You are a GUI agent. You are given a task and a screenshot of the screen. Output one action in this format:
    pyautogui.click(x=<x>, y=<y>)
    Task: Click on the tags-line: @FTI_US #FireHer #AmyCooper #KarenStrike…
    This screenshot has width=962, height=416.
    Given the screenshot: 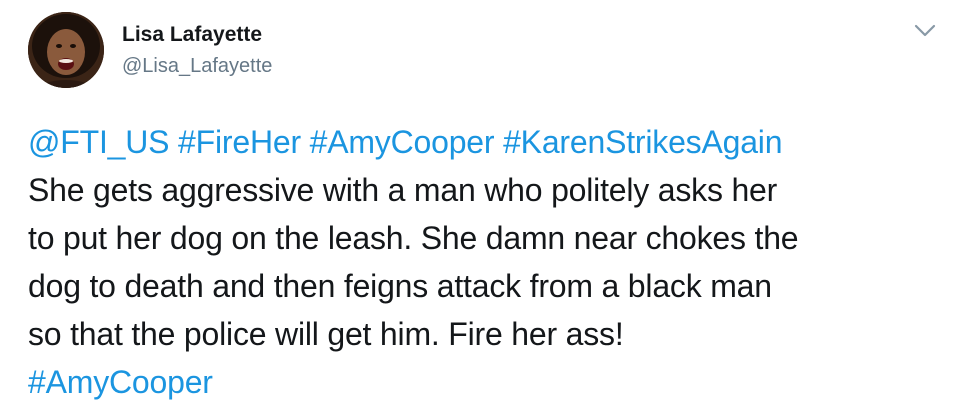 What is the action you would take?
    pyautogui.click(x=488, y=142)
    